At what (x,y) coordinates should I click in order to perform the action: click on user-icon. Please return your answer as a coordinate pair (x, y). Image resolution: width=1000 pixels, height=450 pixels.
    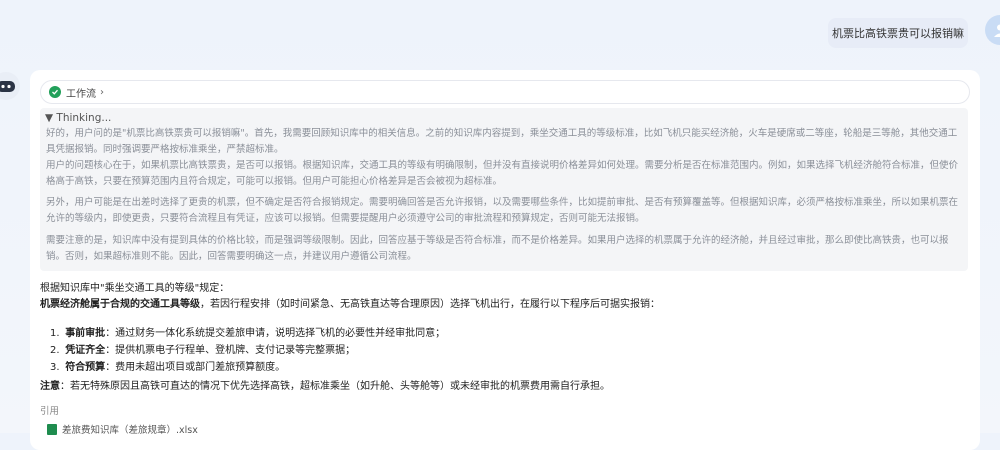
    Looking at the image, I should click on (997, 30).